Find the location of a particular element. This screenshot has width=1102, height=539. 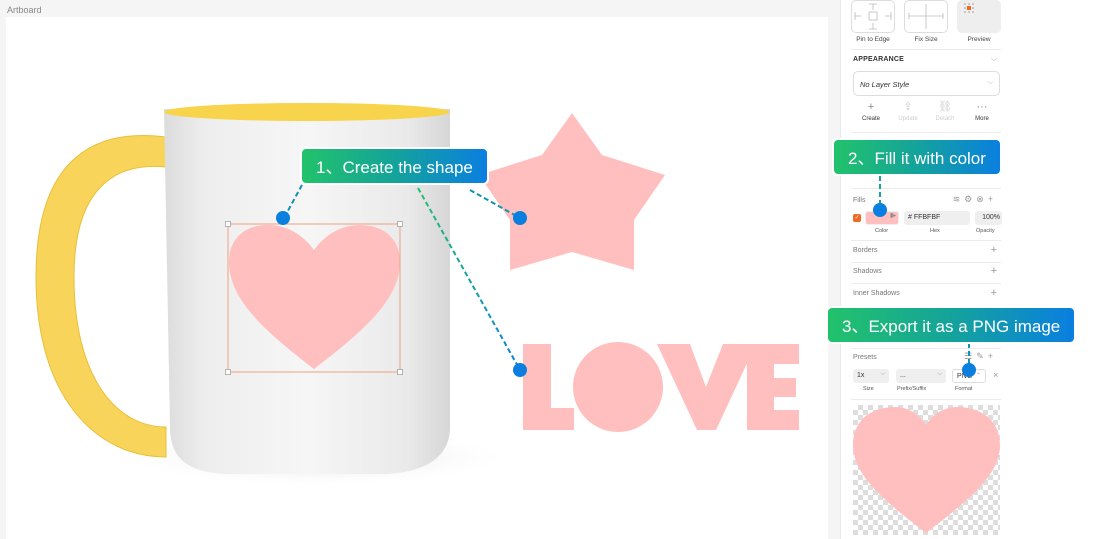

fix-size-icon is located at coordinates (926, 16).